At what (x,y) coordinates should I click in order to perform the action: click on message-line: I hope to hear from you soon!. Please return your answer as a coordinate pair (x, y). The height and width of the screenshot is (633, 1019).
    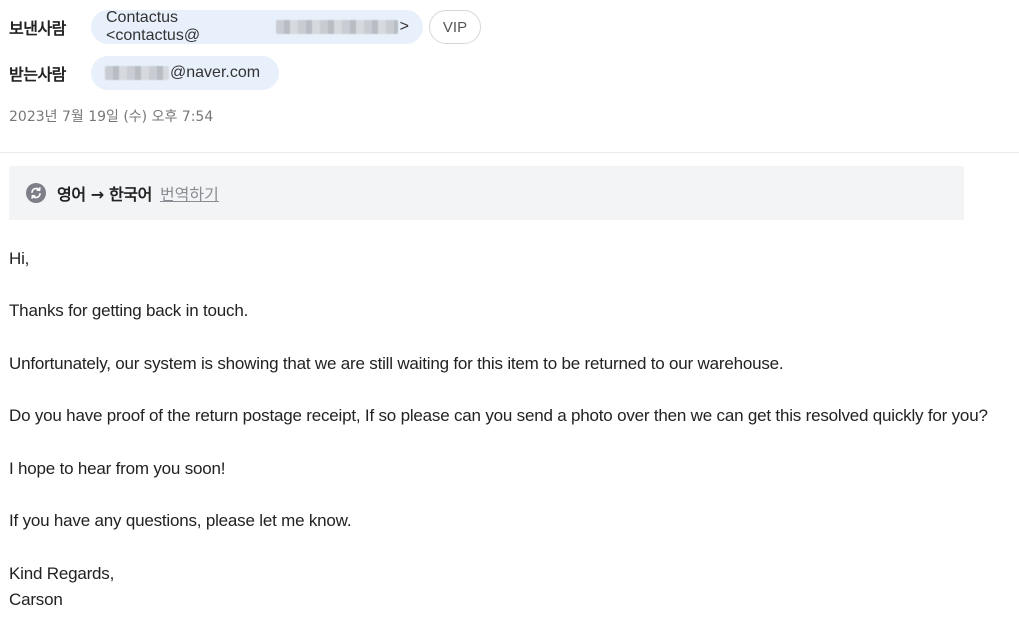
    Looking at the image, I should click on (117, 468).